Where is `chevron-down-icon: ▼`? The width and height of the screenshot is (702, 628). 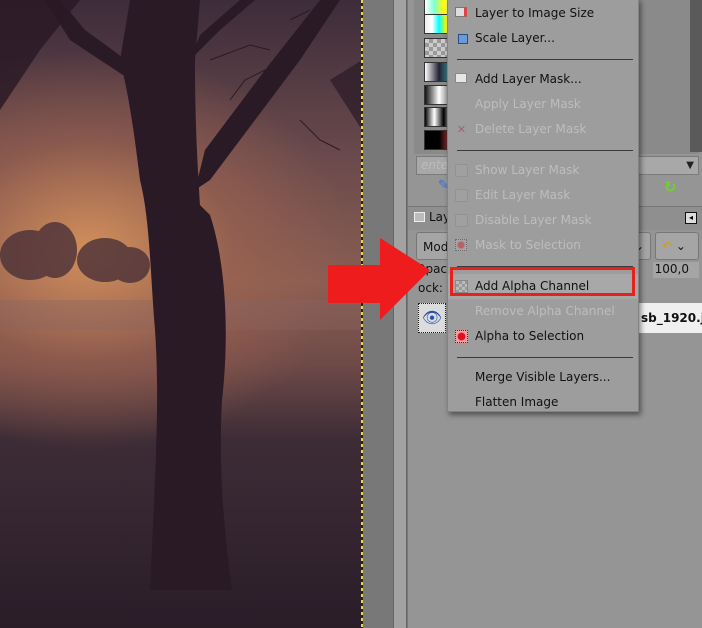
chevron-down-icon: ▼ is located at coordinates (690, 165).